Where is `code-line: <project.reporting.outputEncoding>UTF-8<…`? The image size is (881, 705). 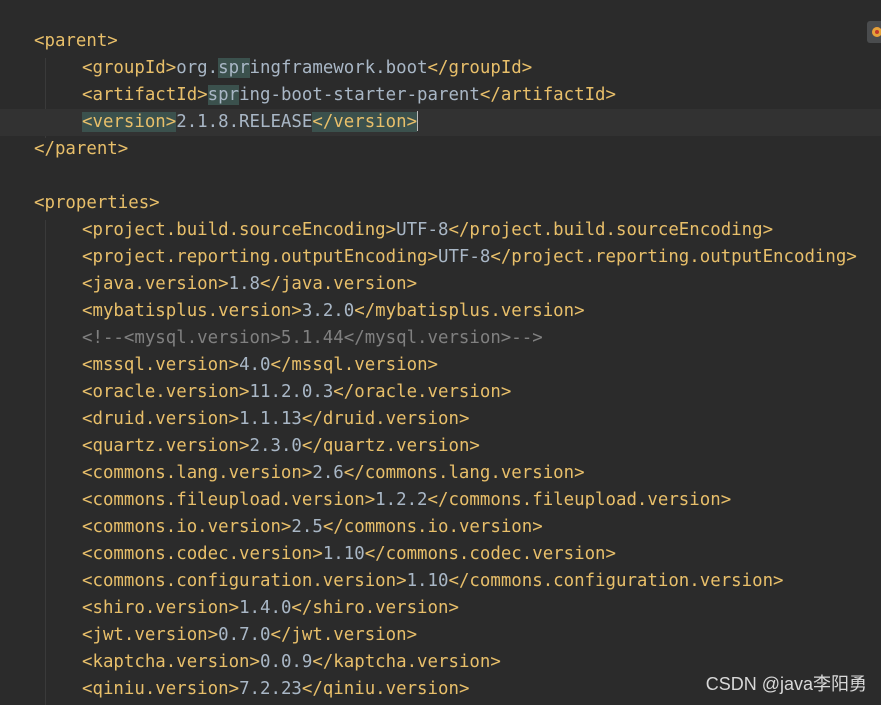
code-line: <project.reporting.outputEncoding>UTF-8<… is located at coordinates (440, 257).